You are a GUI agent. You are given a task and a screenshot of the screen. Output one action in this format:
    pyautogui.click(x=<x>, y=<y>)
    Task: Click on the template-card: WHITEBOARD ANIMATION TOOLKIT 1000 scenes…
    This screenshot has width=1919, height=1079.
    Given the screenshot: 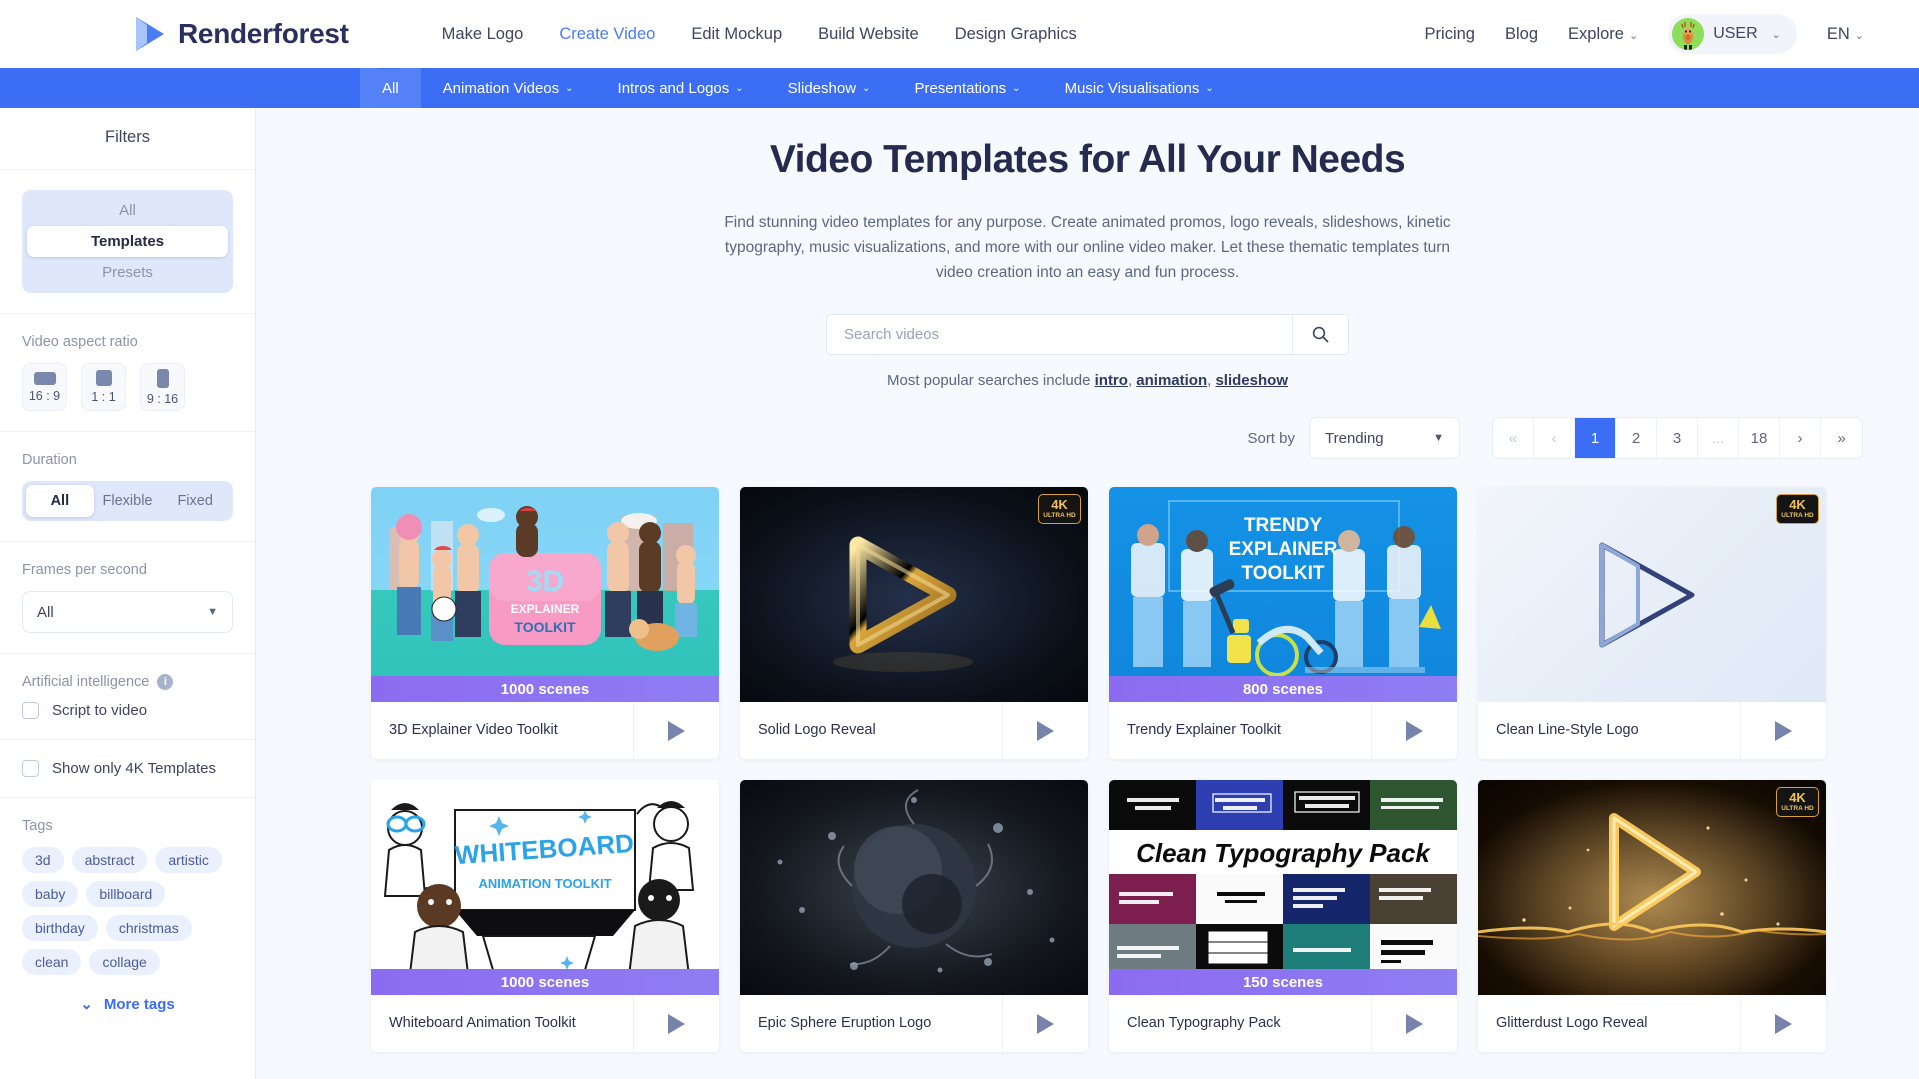 What is the action you would take?
    pyautogui.click(x=545, y=916)
    